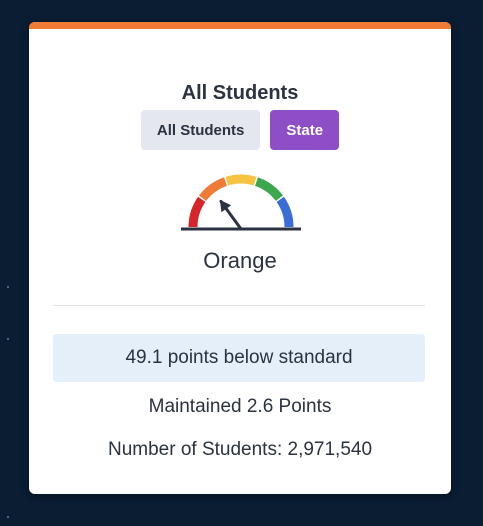  What do you see at coordinates (225, 206) in the screenshot?
I see `gauge-needle-head` at bounding box center [225, 206].